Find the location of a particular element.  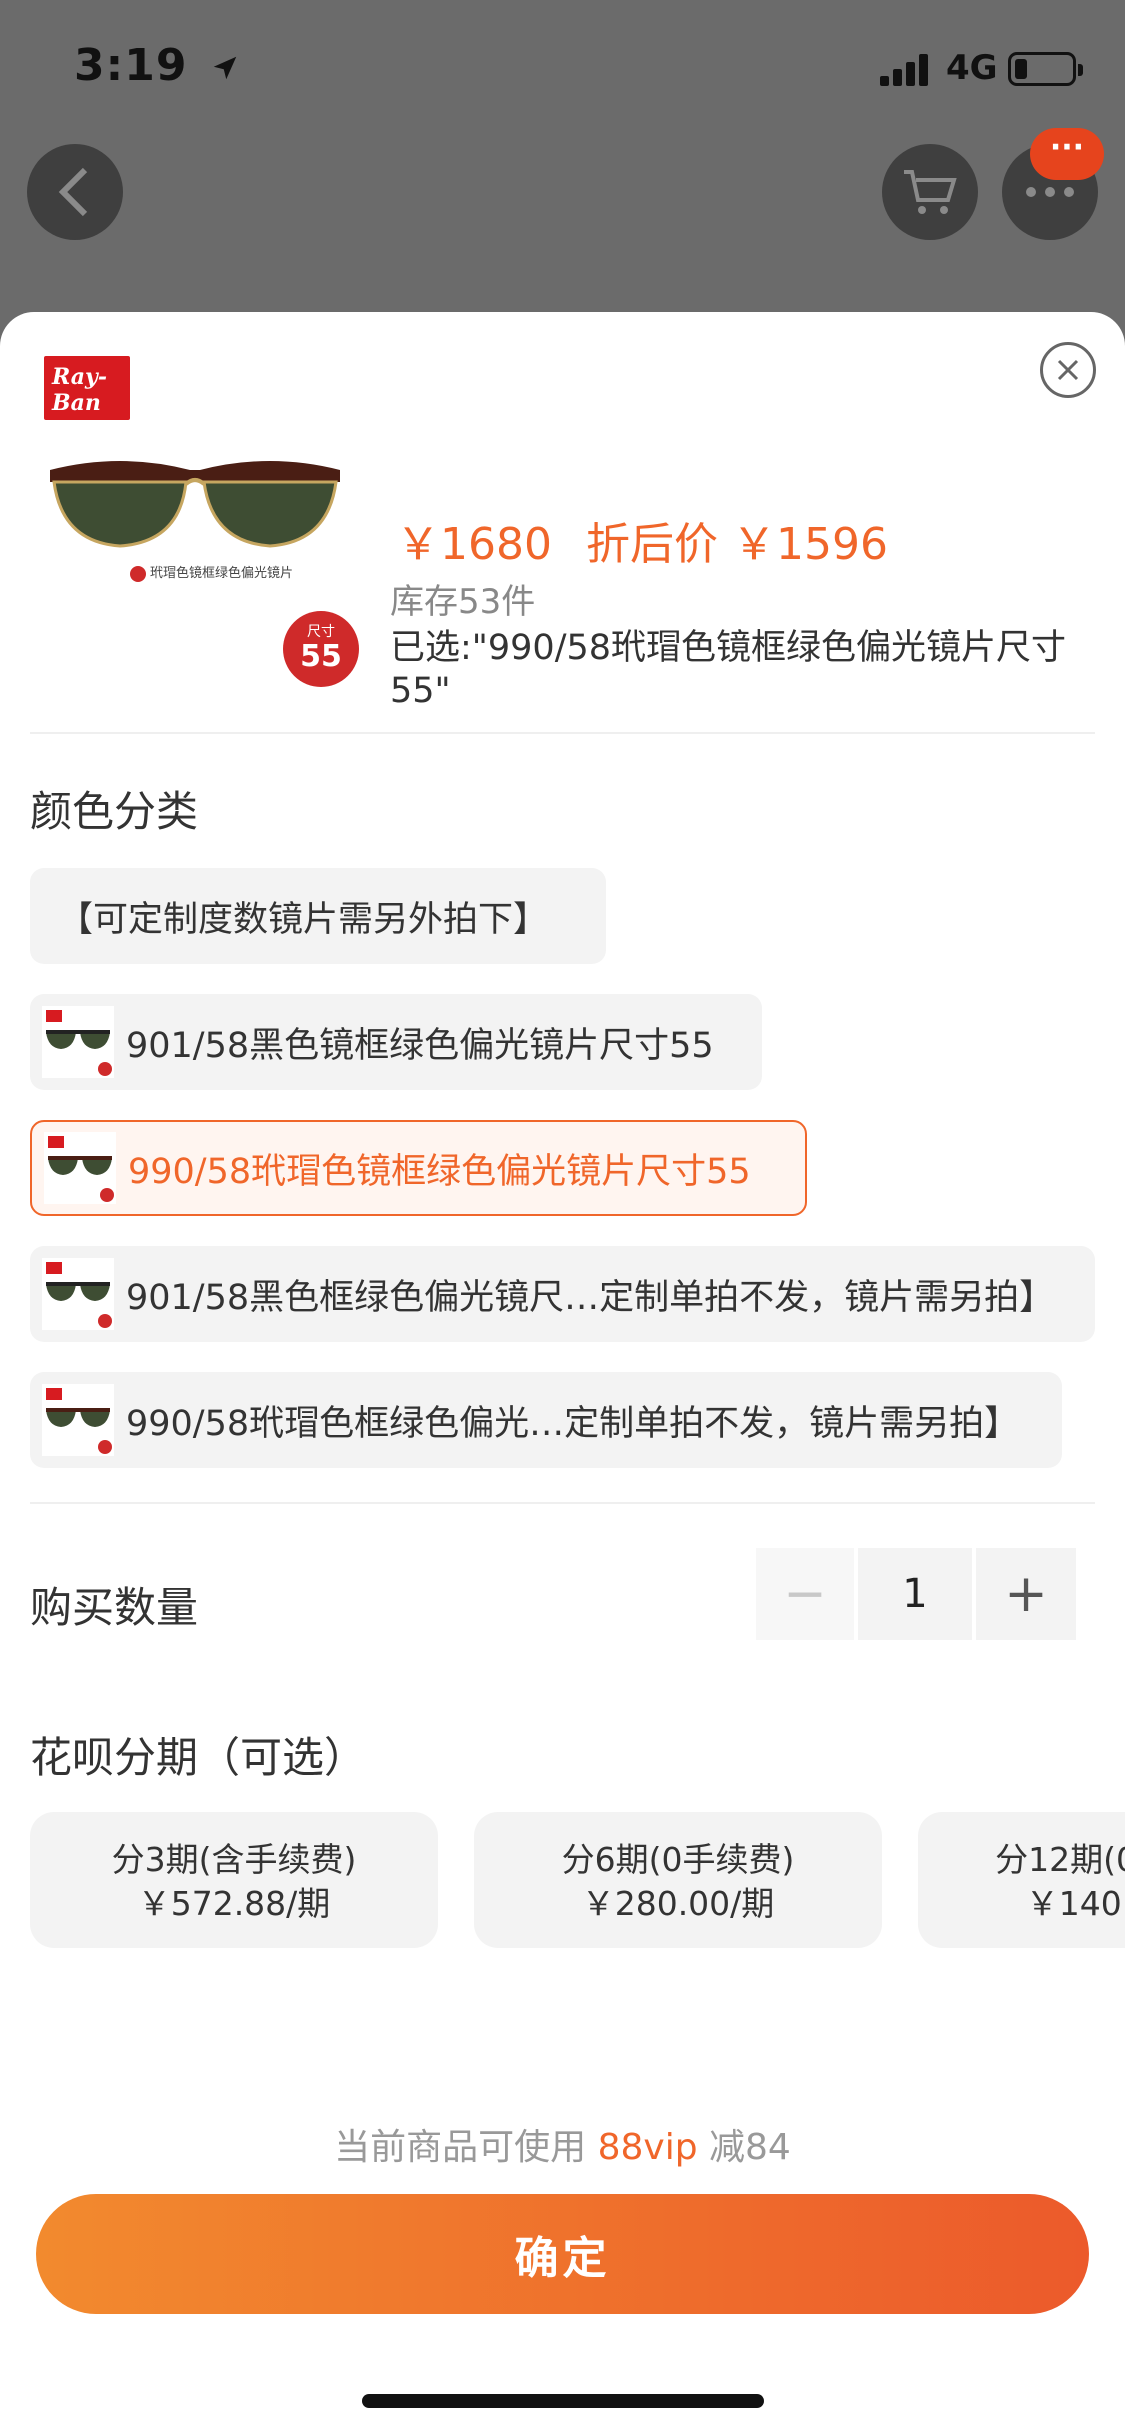

cart-icon is located at coordinates (930, 192).